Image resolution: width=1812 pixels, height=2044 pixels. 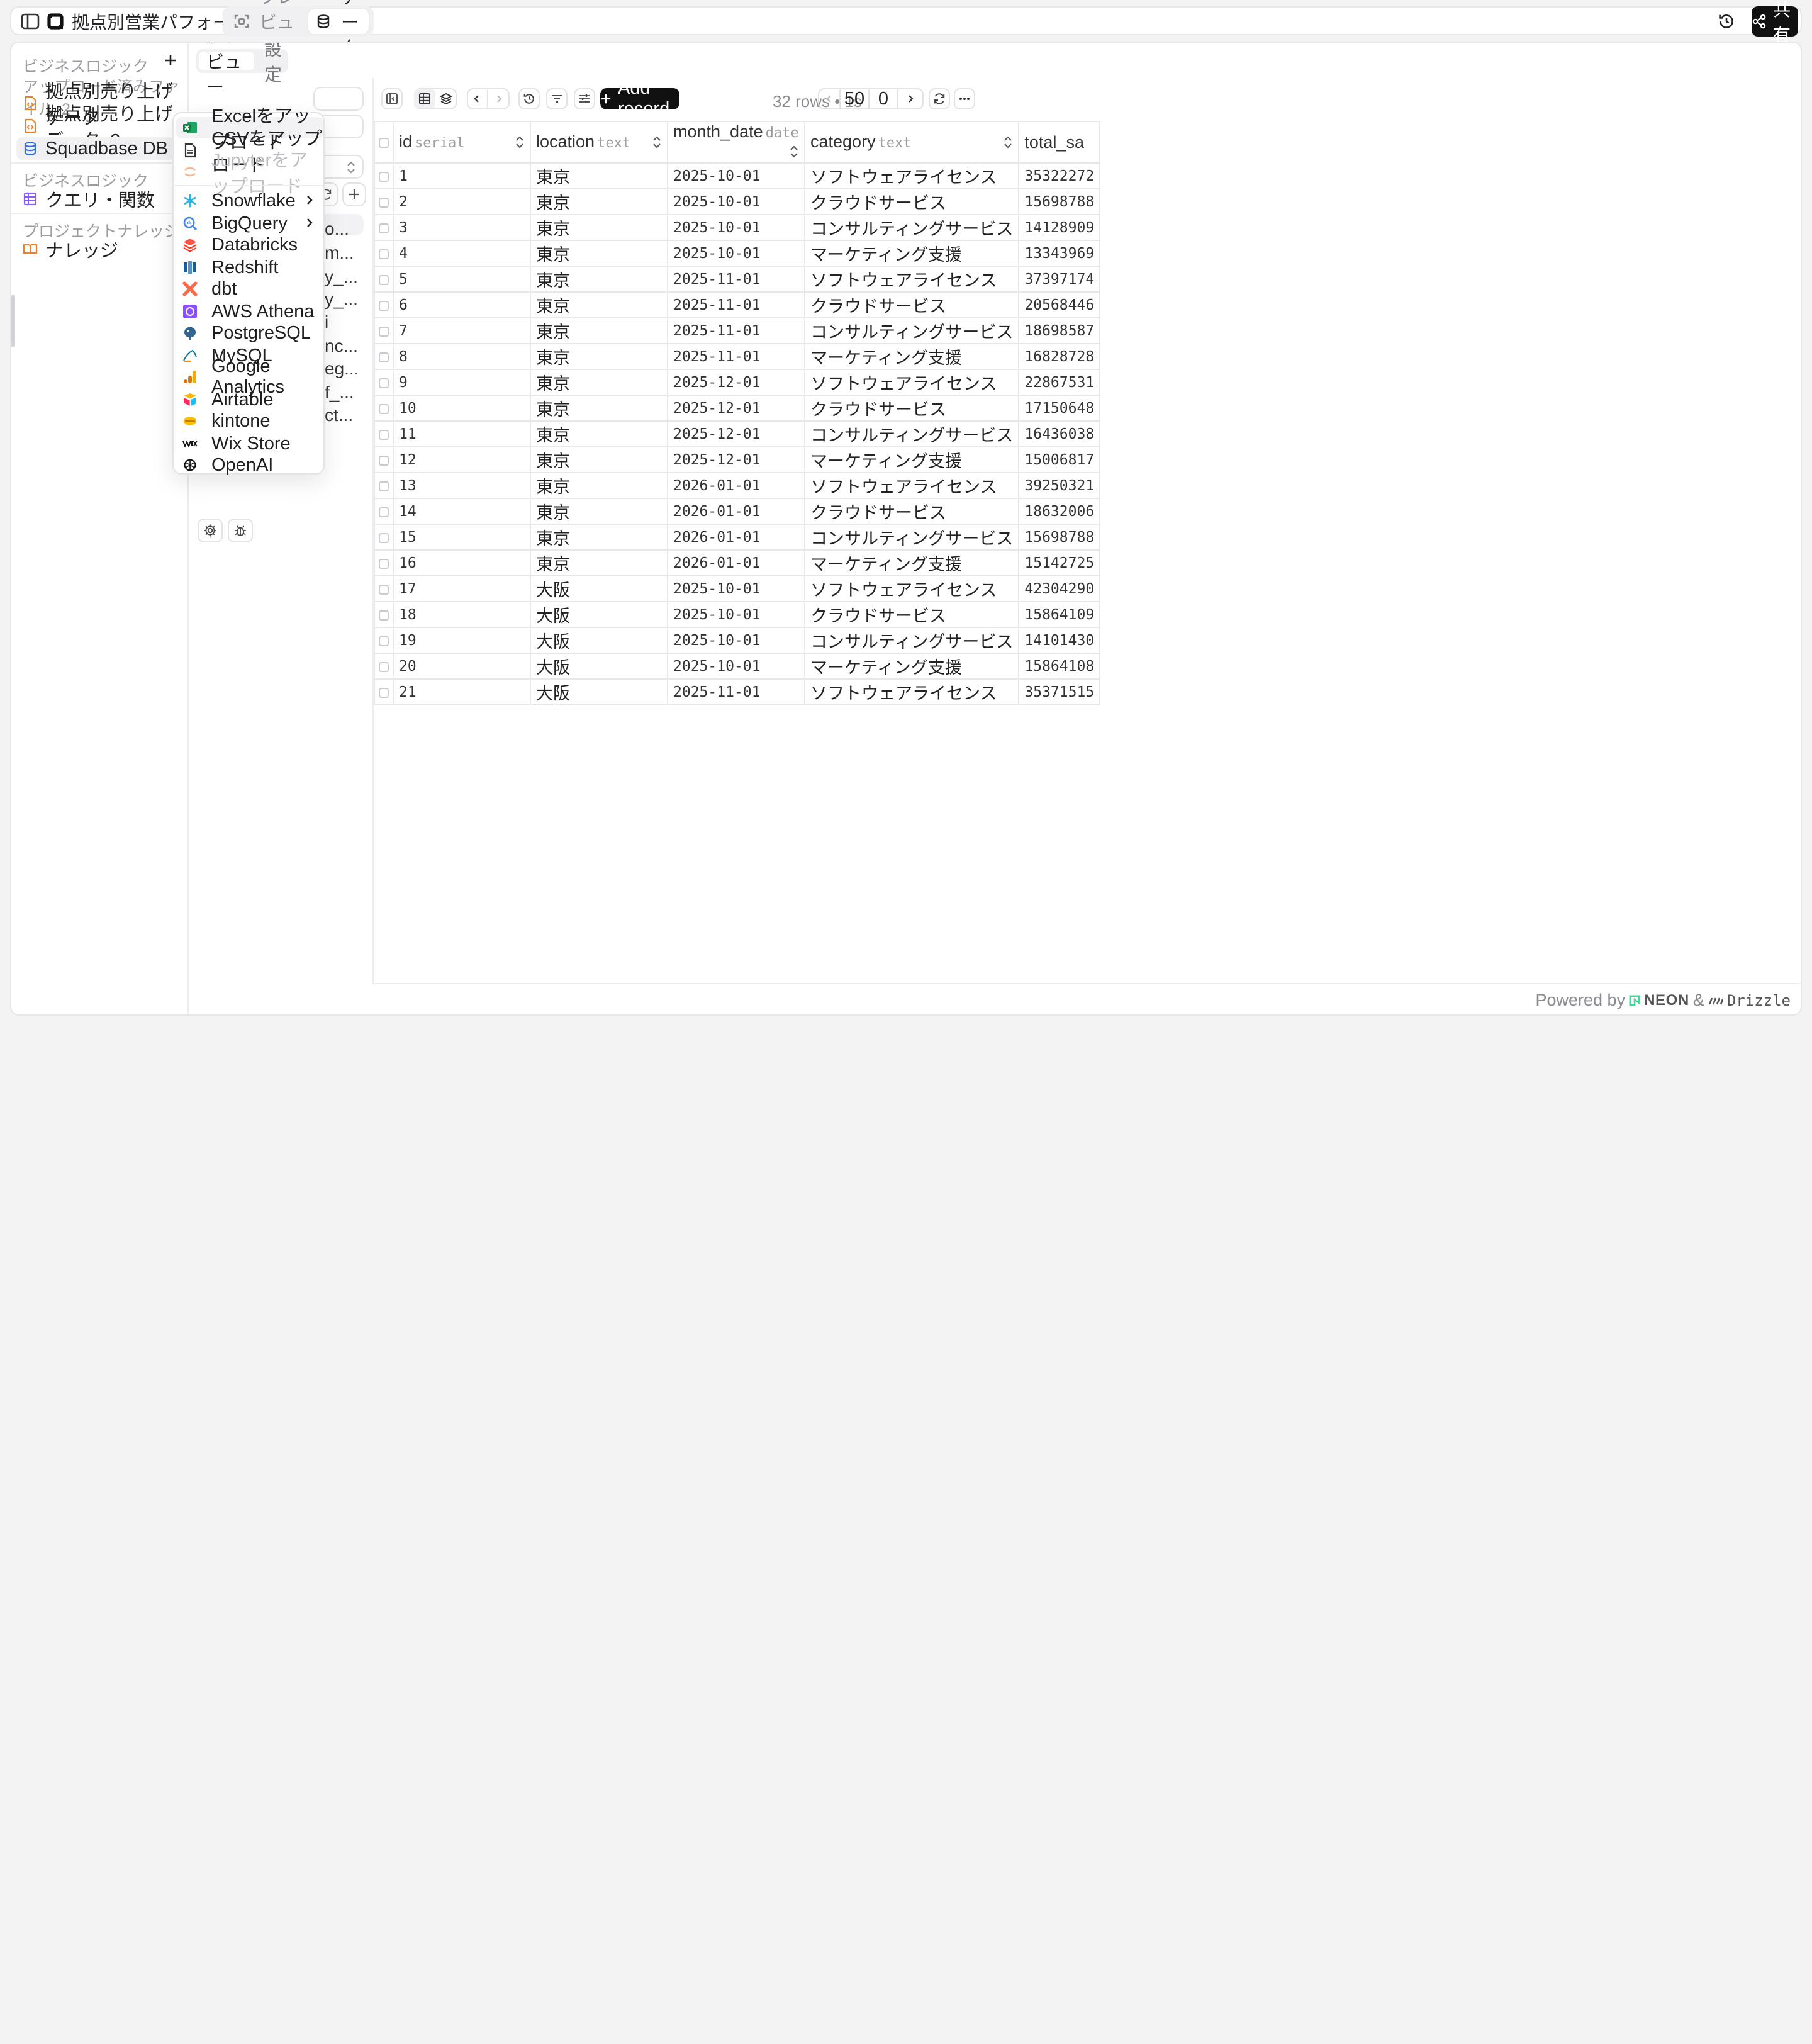 I want to click on table-row: 10 東京 2025-12-01 クラウドサービス 17150648, so click(x=737, y=408).